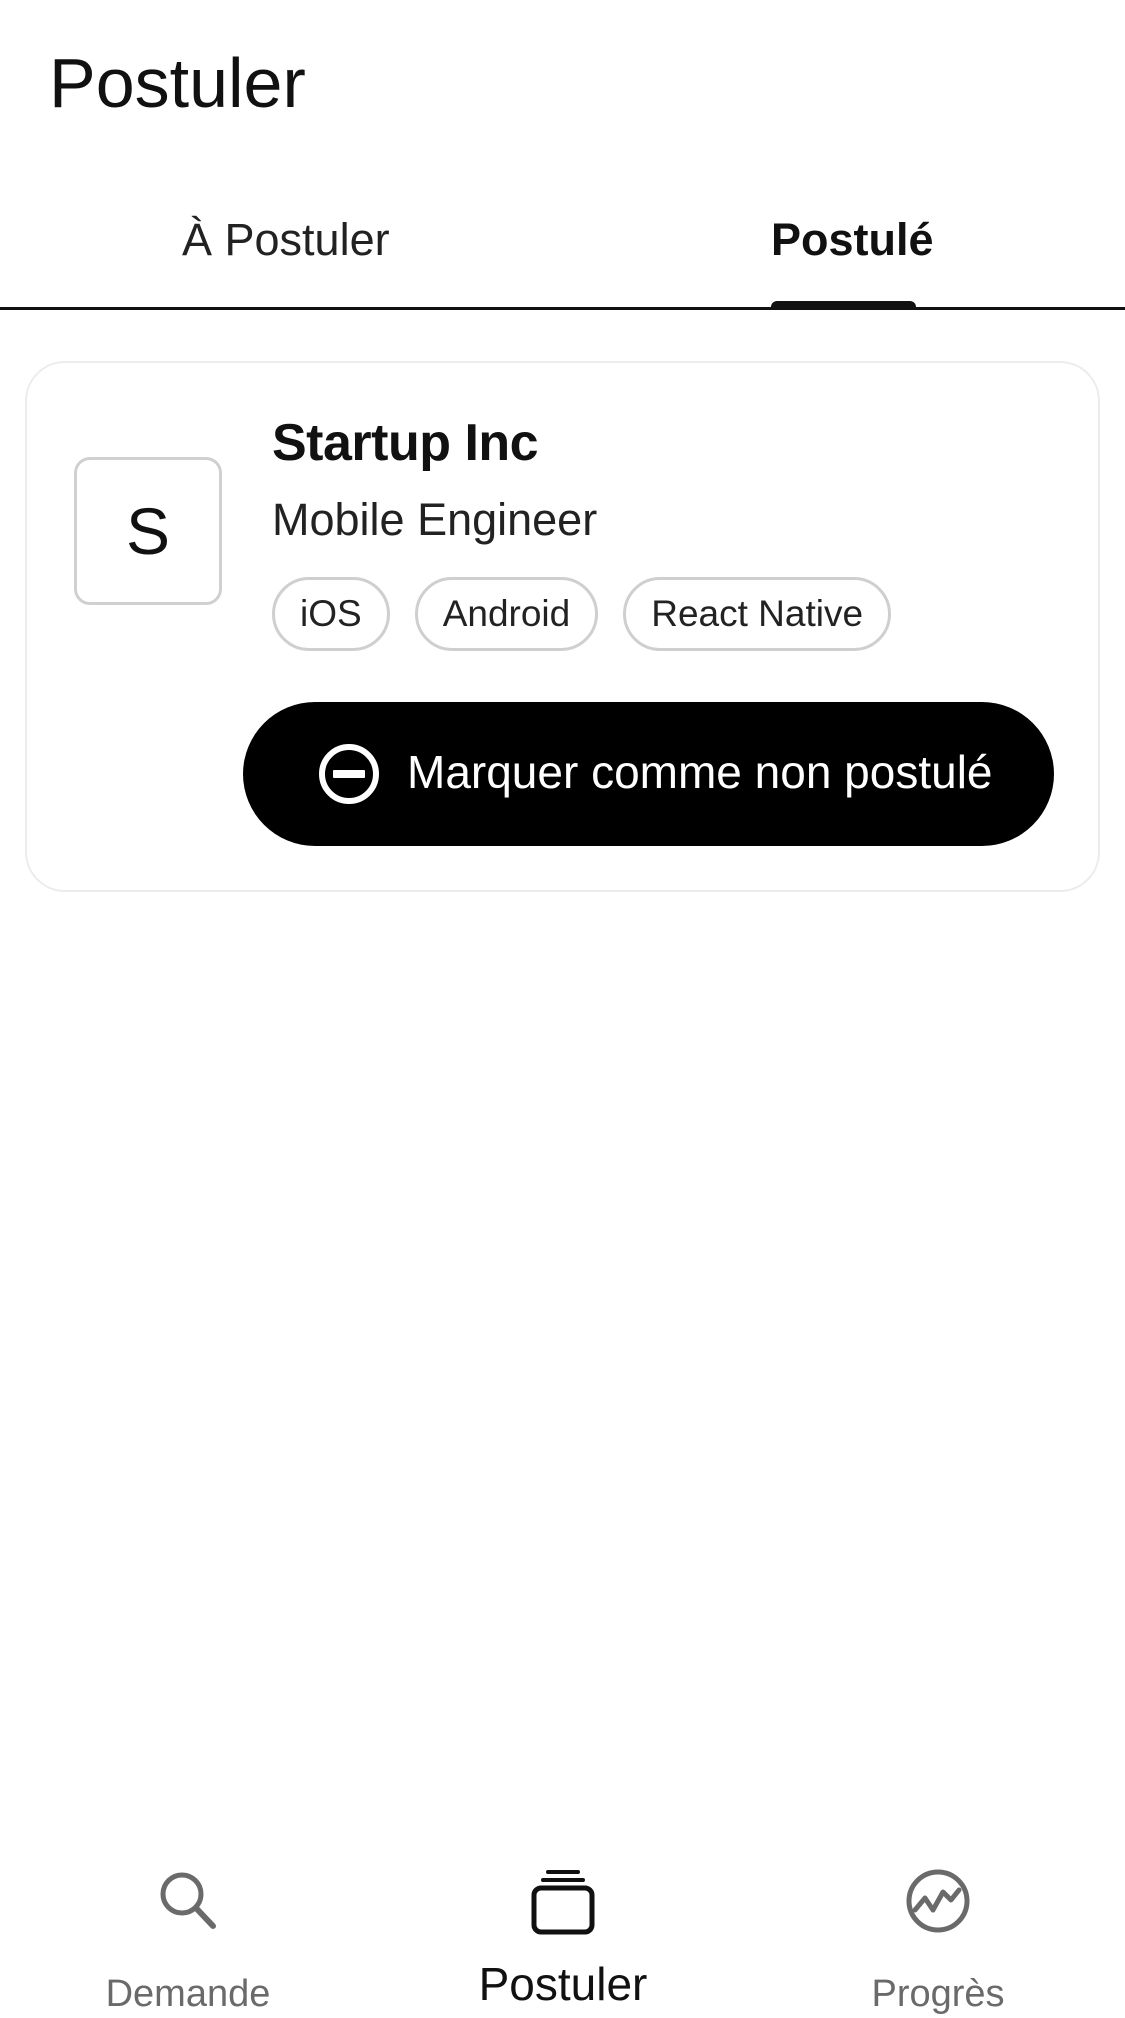 The image size is (1125, 2018). What do you see at coordinates (349, 774) in the screenshot?
I see `minus-circle-icon` at bounding box center [349, 774].